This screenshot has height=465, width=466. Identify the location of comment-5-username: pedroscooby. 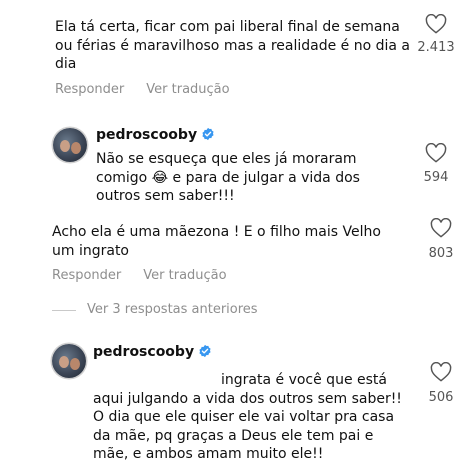
(152, 352).